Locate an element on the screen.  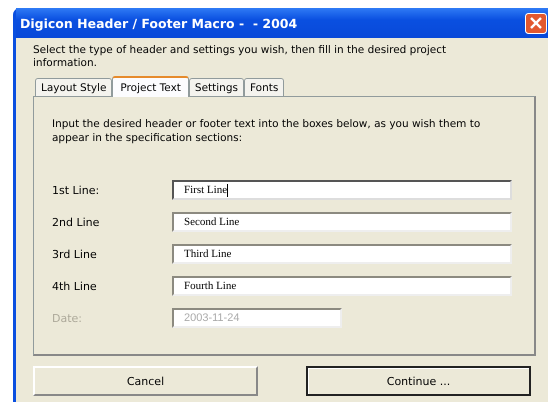
tab: Layout Style is located at coordinates (73, 87).